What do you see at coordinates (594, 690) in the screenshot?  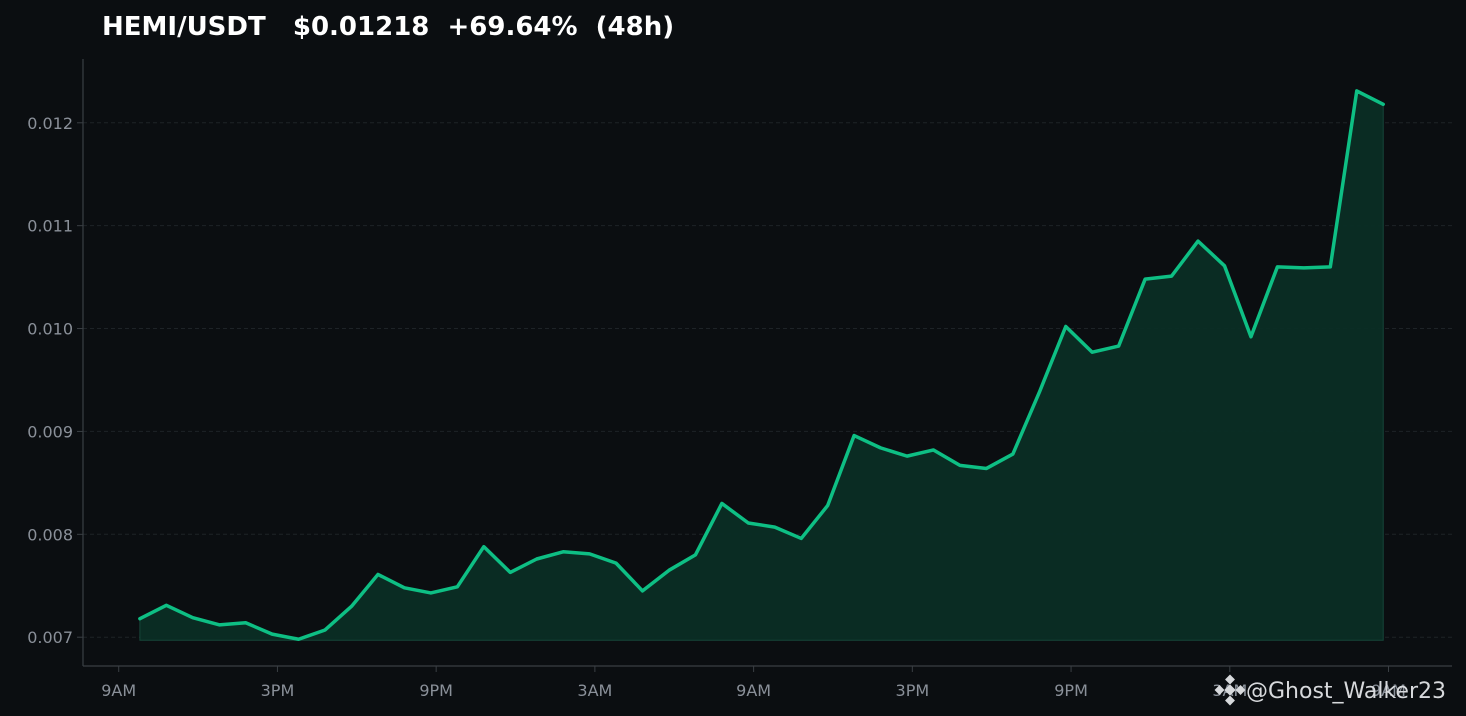 I see `x-tick-label: 3AM` at bounding box center [594, 690].